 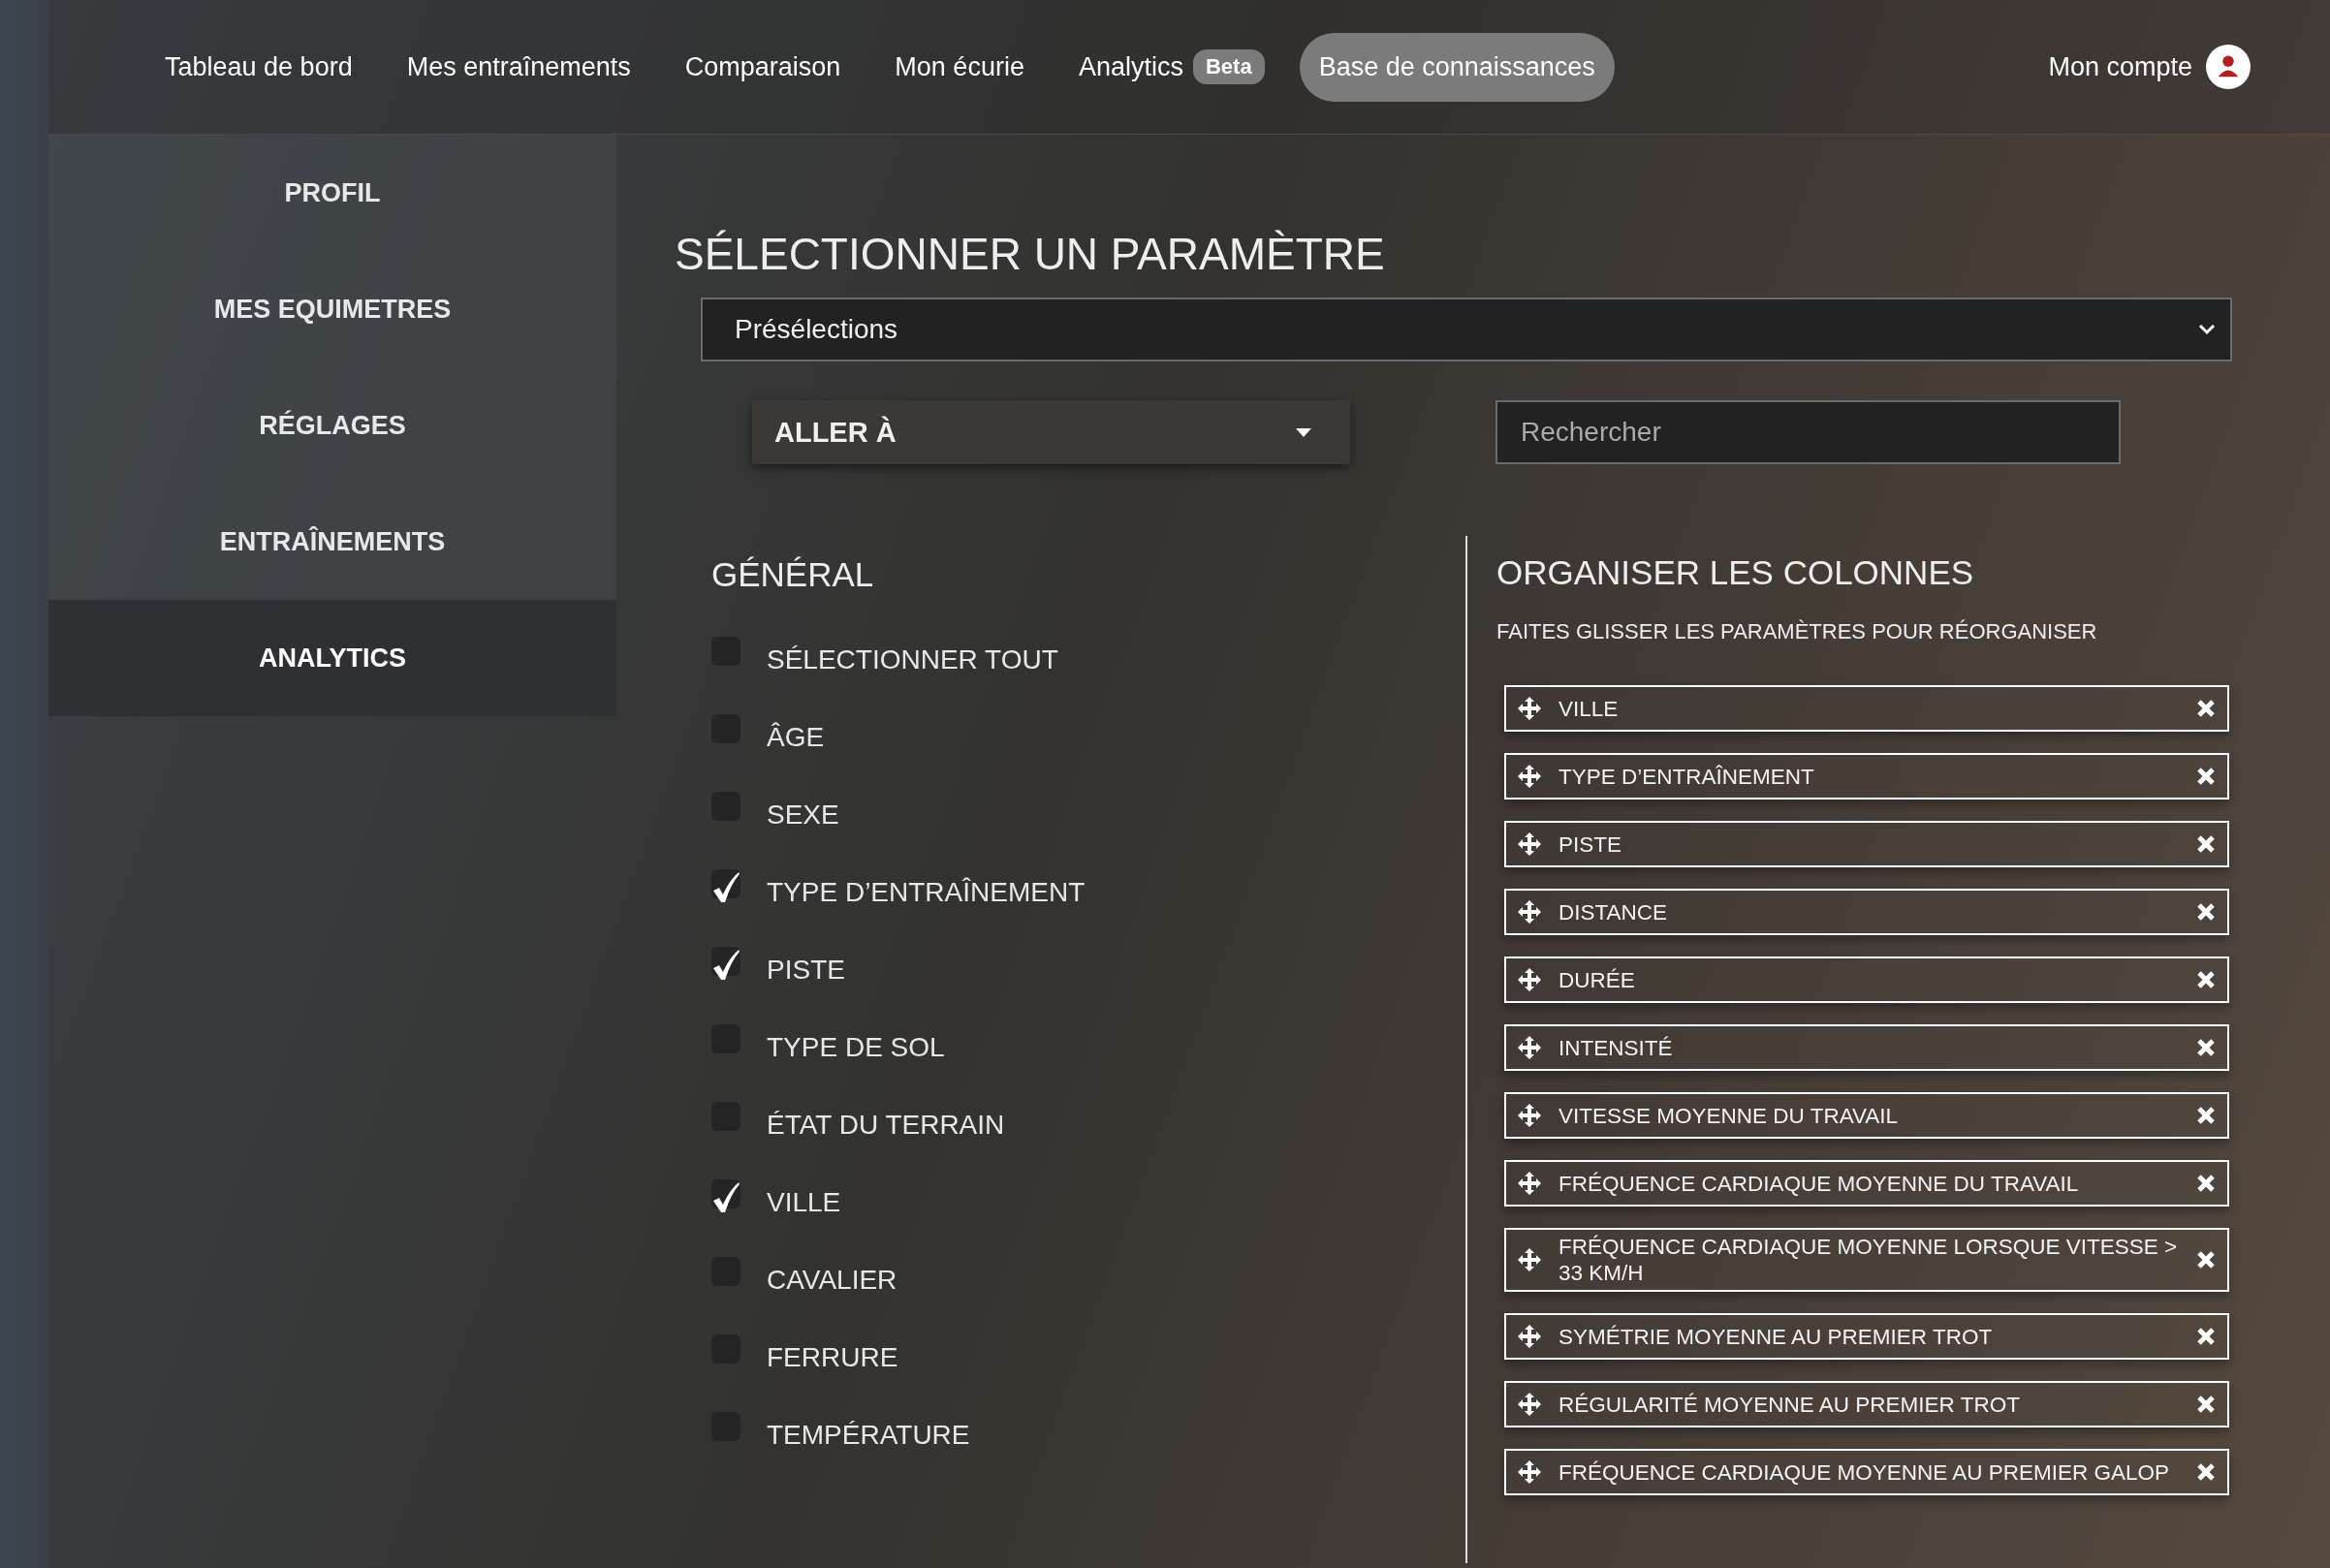 What do you see at coordinates (1869, 1260) in the screenshot?
I see `column-label: FRÉQUENCE CARDIAQUE MOYENNE LORSQUE VITESSE > 33 KM/H` at bounding box center [1869, 1260].